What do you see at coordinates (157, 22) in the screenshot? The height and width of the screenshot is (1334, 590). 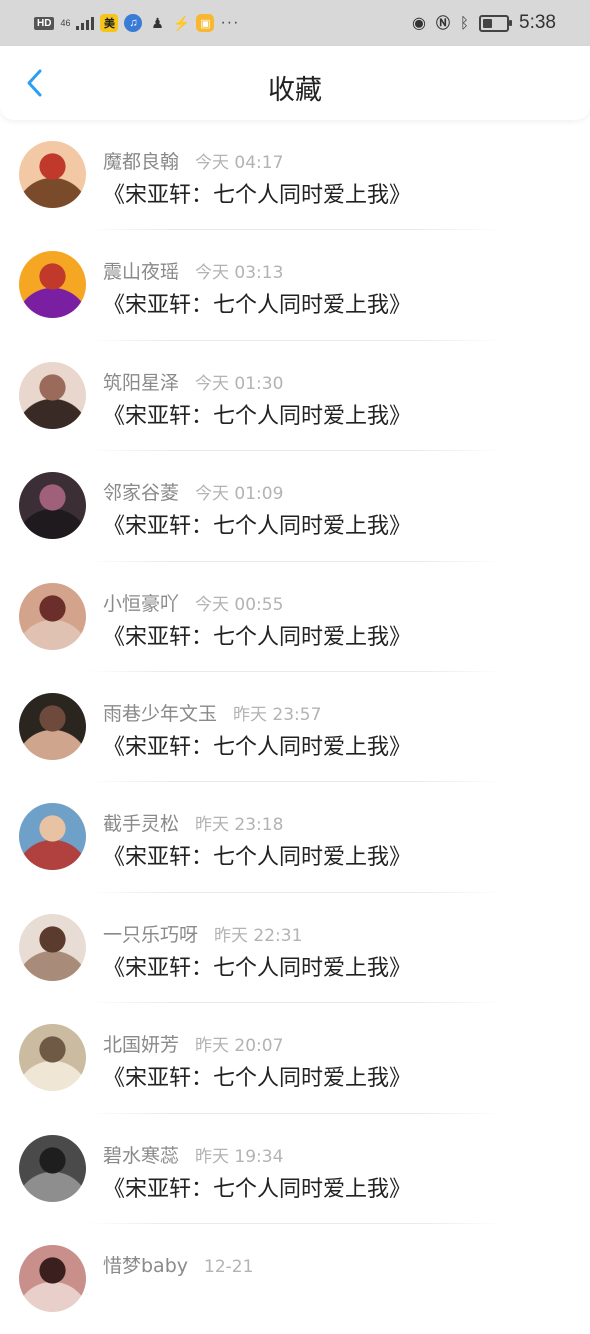 I see `qq-icon: ♟` at bounding box center [157, 22].